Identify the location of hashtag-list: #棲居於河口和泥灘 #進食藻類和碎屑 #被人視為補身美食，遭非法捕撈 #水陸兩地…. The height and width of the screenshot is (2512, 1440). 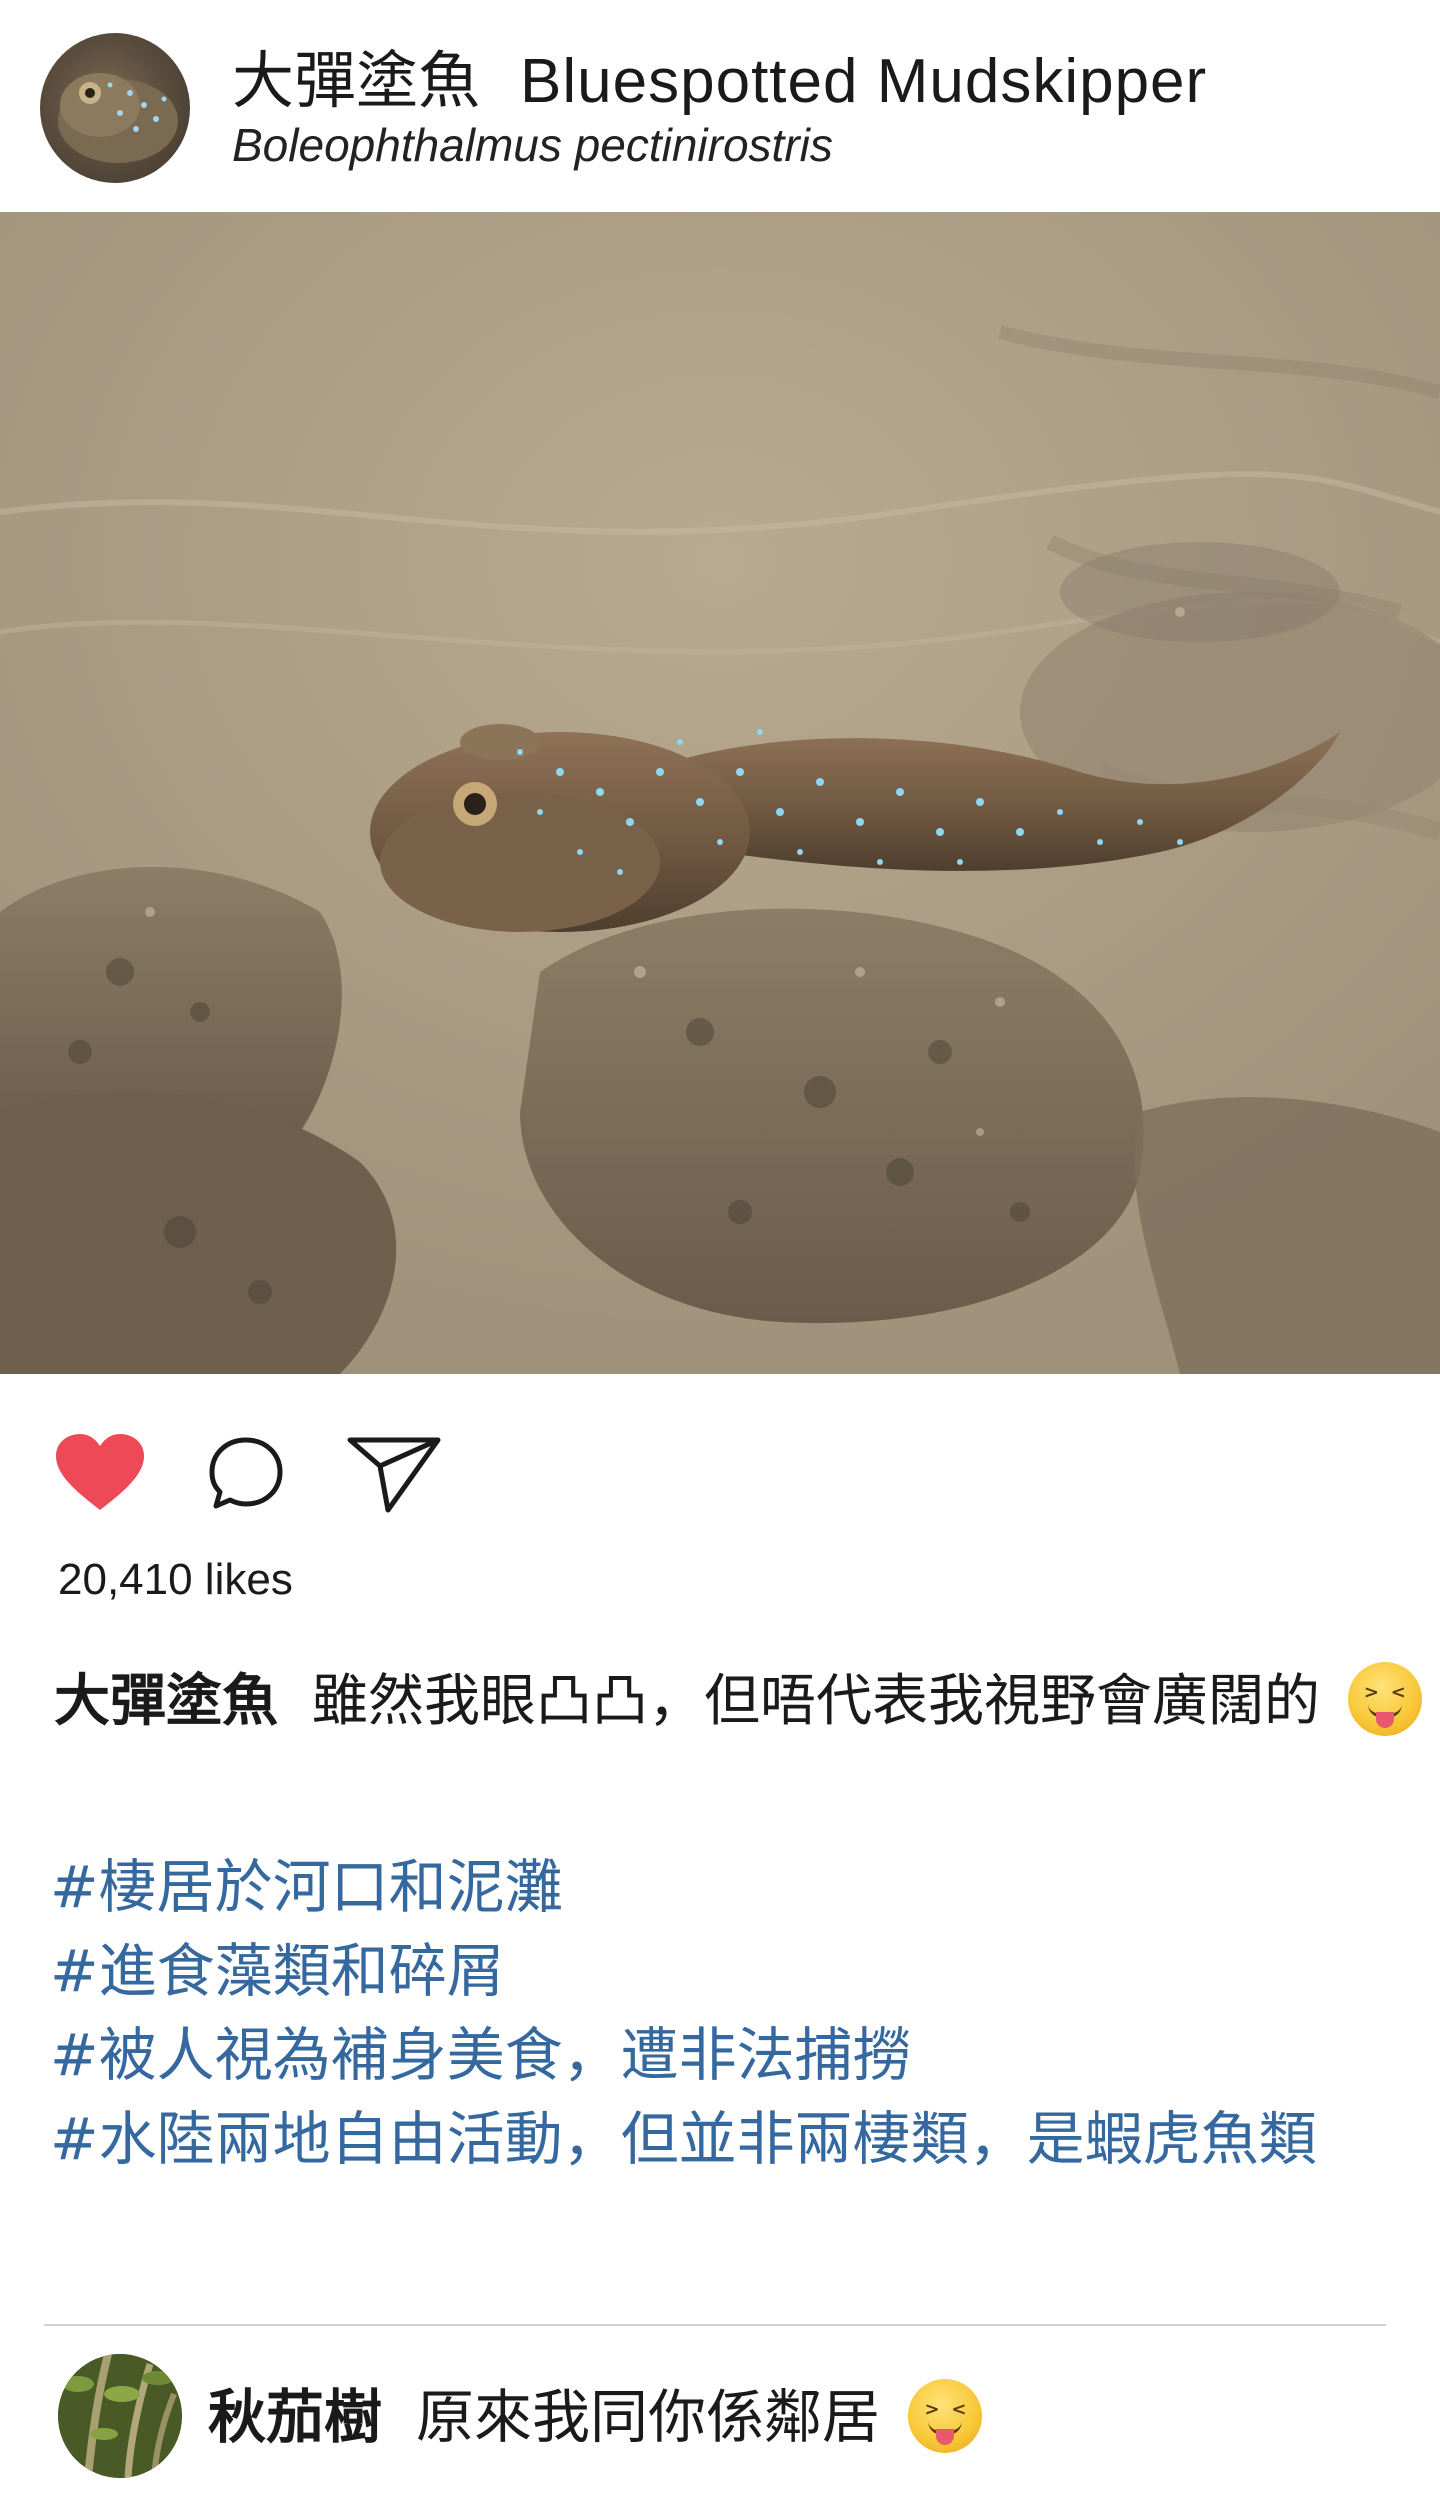
(730, 2013).